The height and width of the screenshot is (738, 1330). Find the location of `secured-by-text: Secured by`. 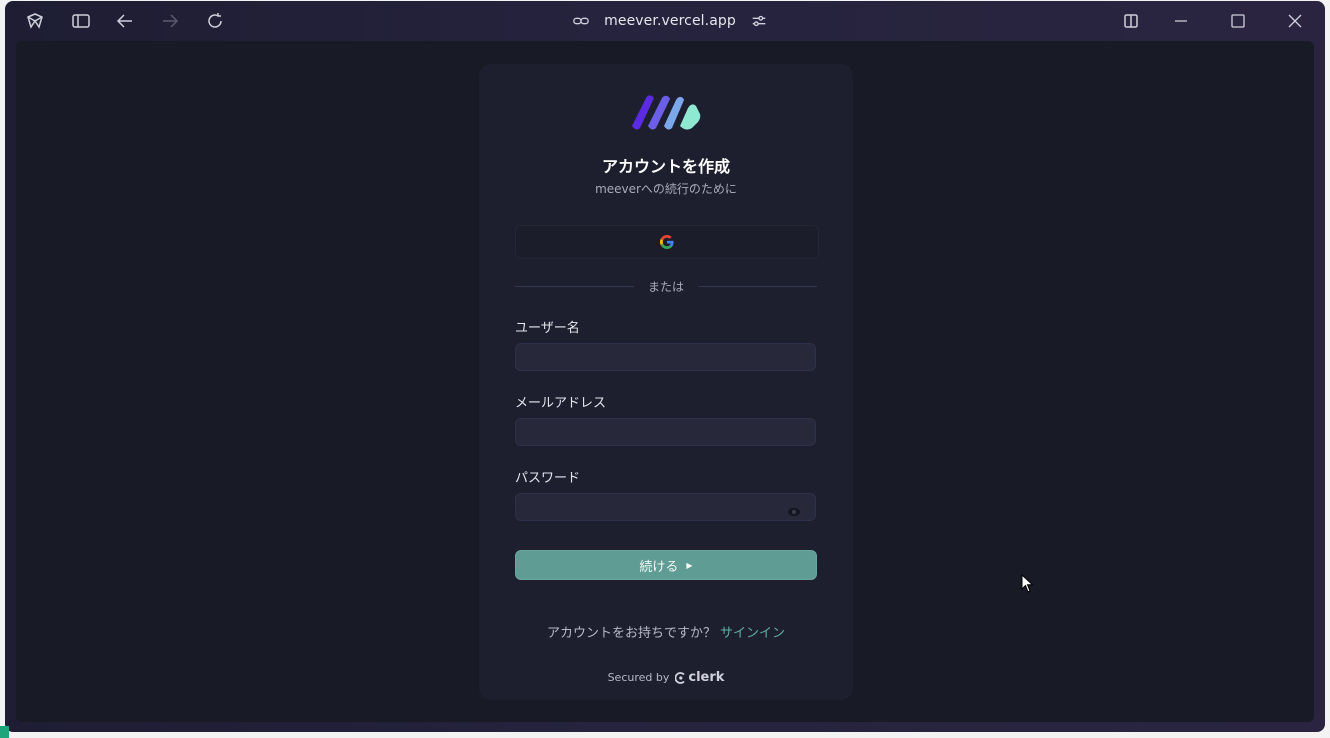

secured-by-text: Secured by is located at coordinates (638, 677).